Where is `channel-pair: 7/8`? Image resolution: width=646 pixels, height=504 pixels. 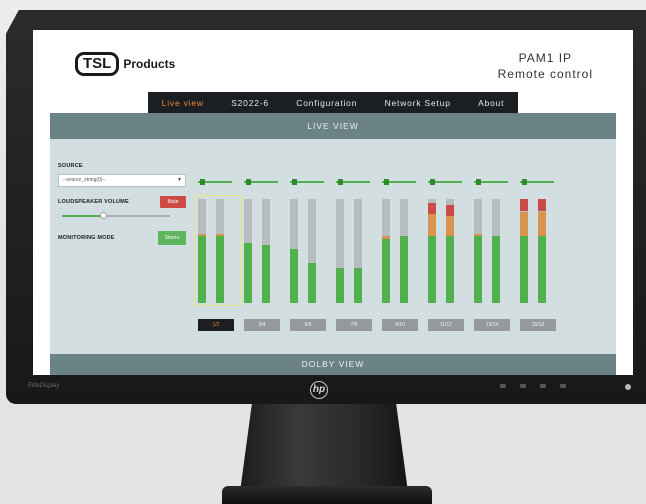
channel-pair: 7/8 is located at coordinates (359, 269).